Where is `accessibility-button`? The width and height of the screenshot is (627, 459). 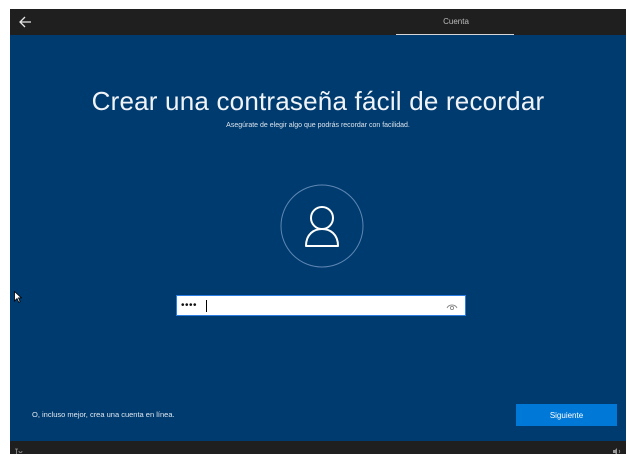
accessibility-button is located at coordinates (19, 448).